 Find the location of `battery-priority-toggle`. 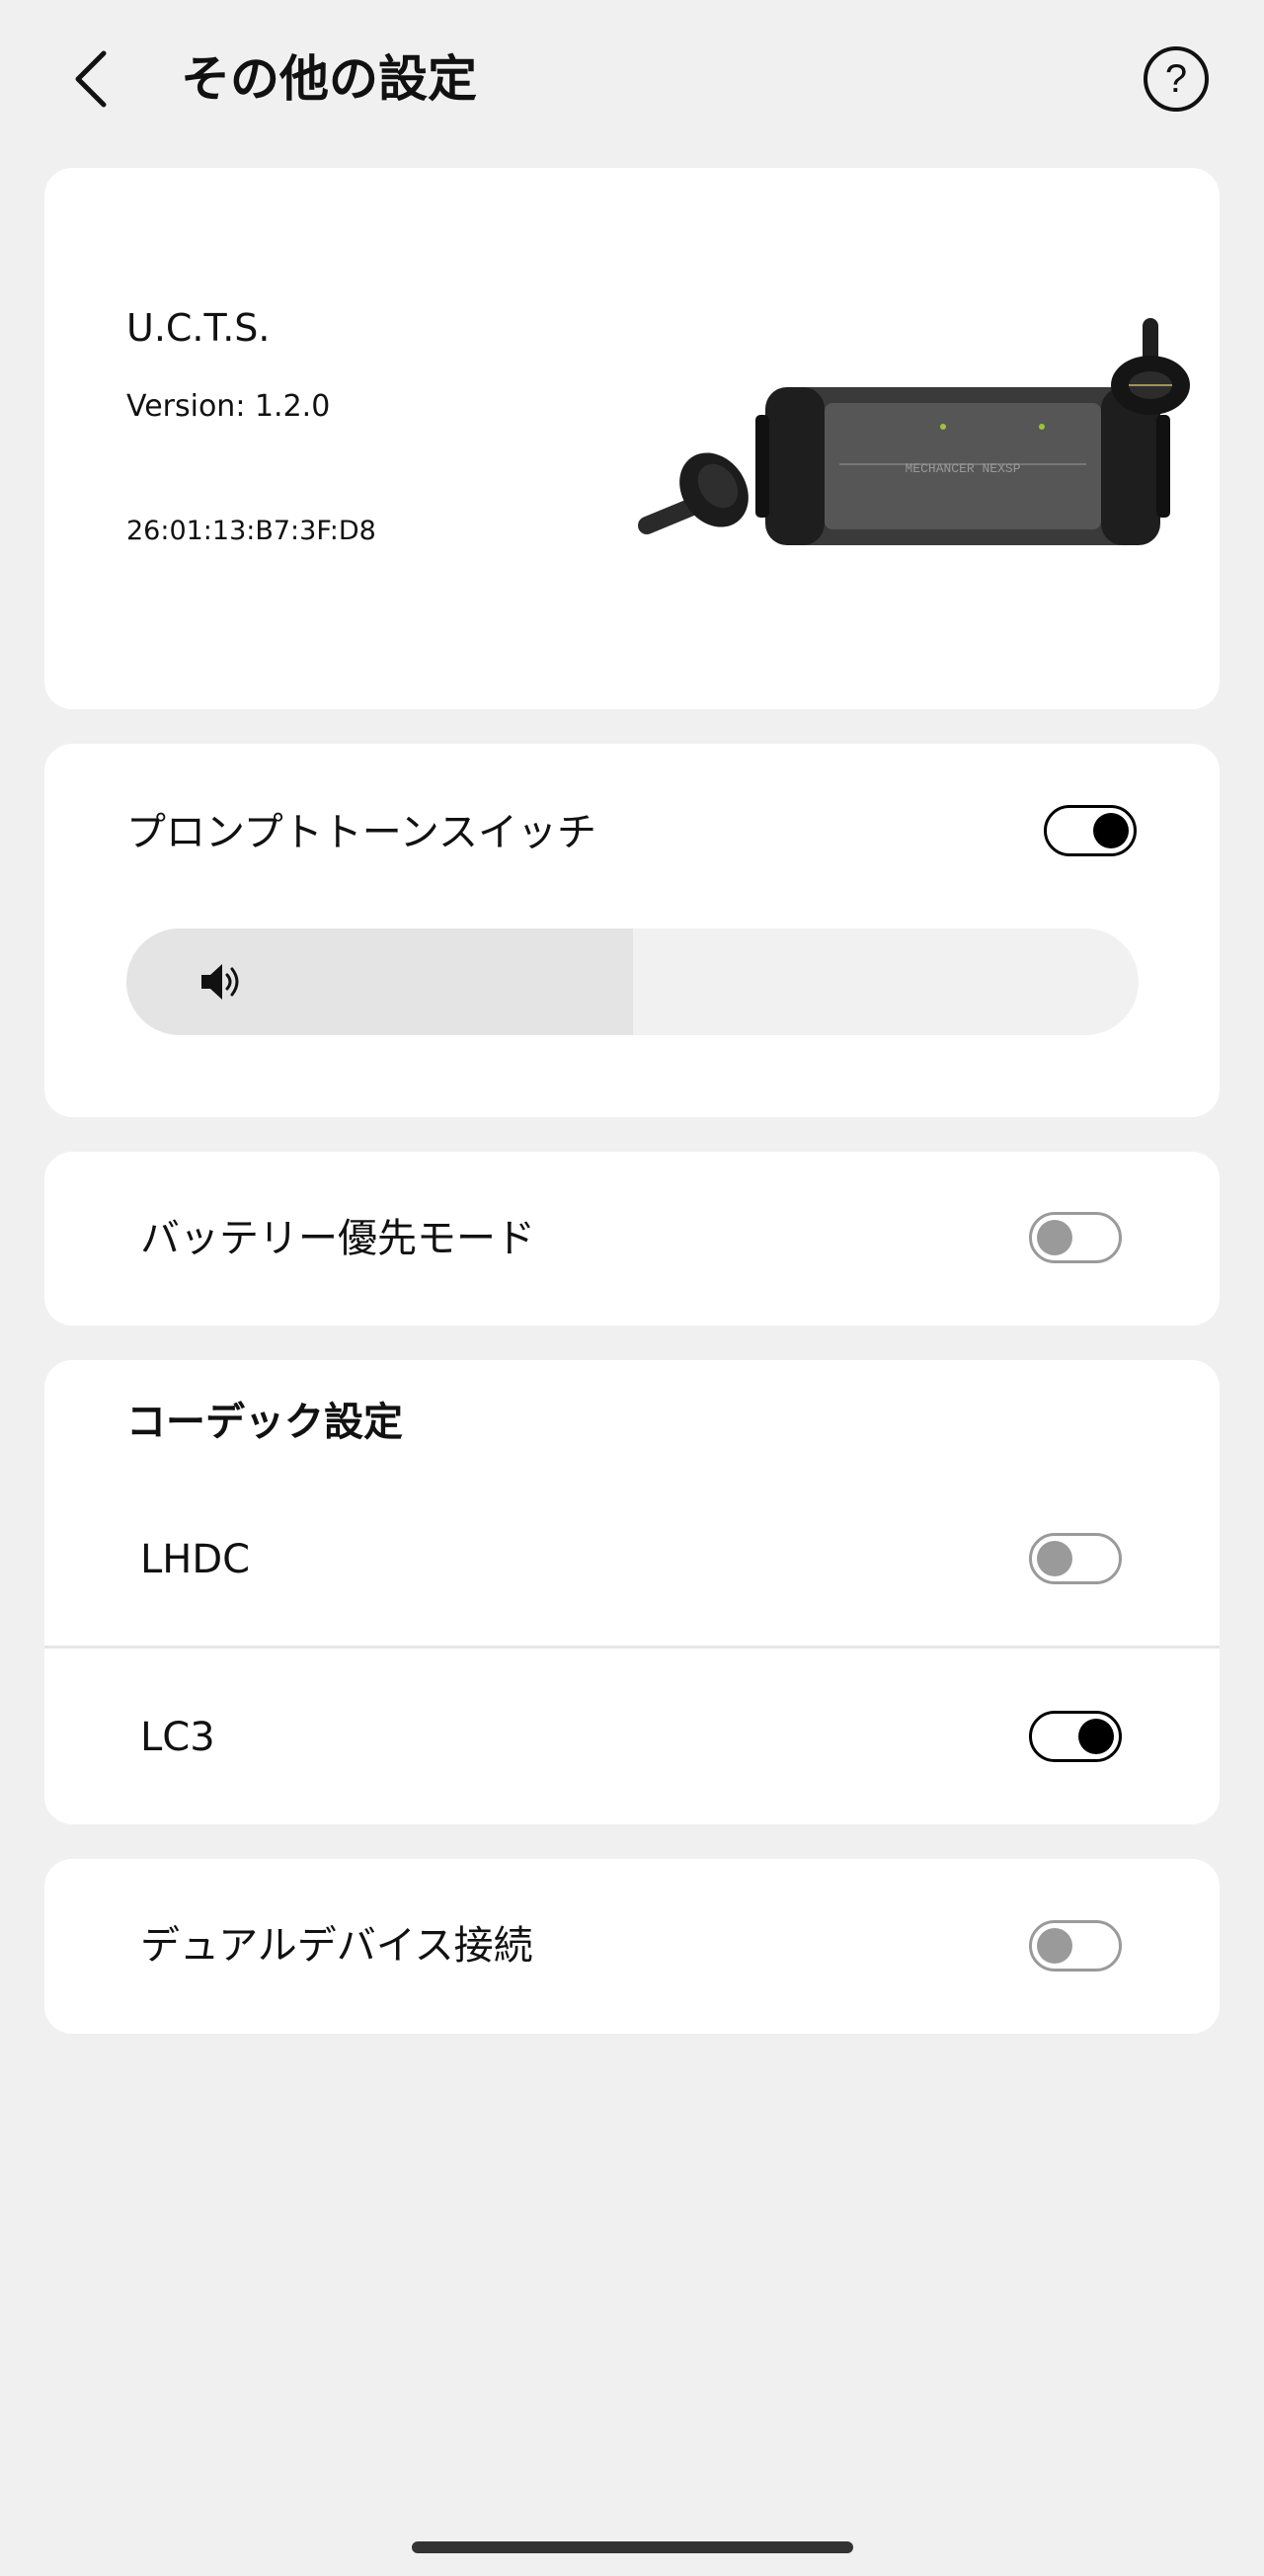

battery-priority-toggle is located at coordinates (1075, 1237).